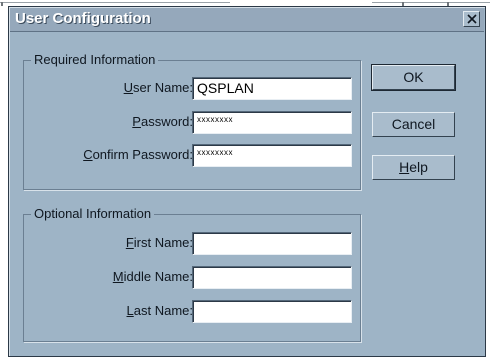 The width and height of the screenshot is (490, 360). I want to click on title-bar: User Configuration, so click(247, 20).